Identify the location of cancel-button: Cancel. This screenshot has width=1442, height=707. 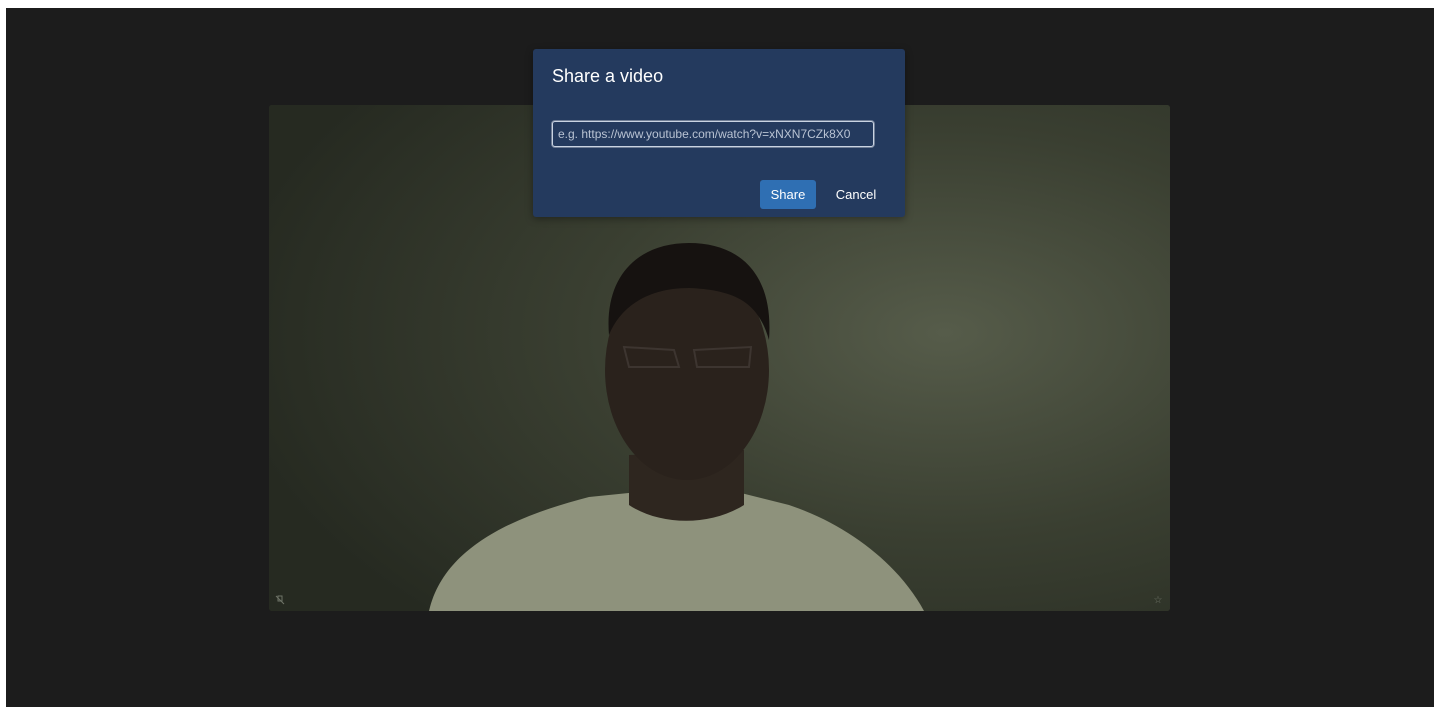
(856, 194).